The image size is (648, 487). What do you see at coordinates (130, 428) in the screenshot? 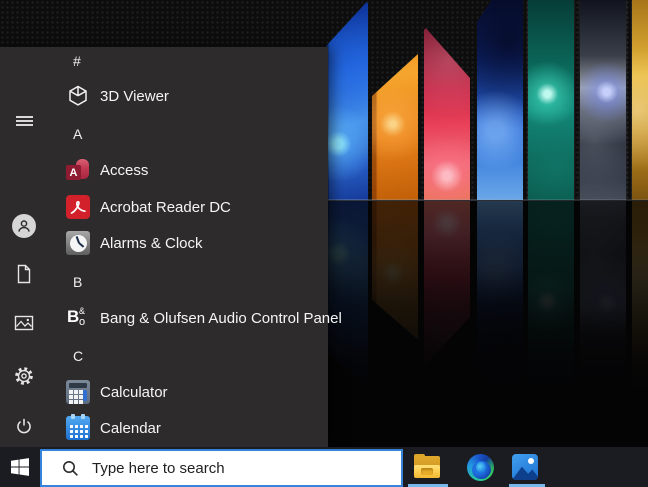
I see `app-item-label: Calendar` at bounding box center [130, 428].